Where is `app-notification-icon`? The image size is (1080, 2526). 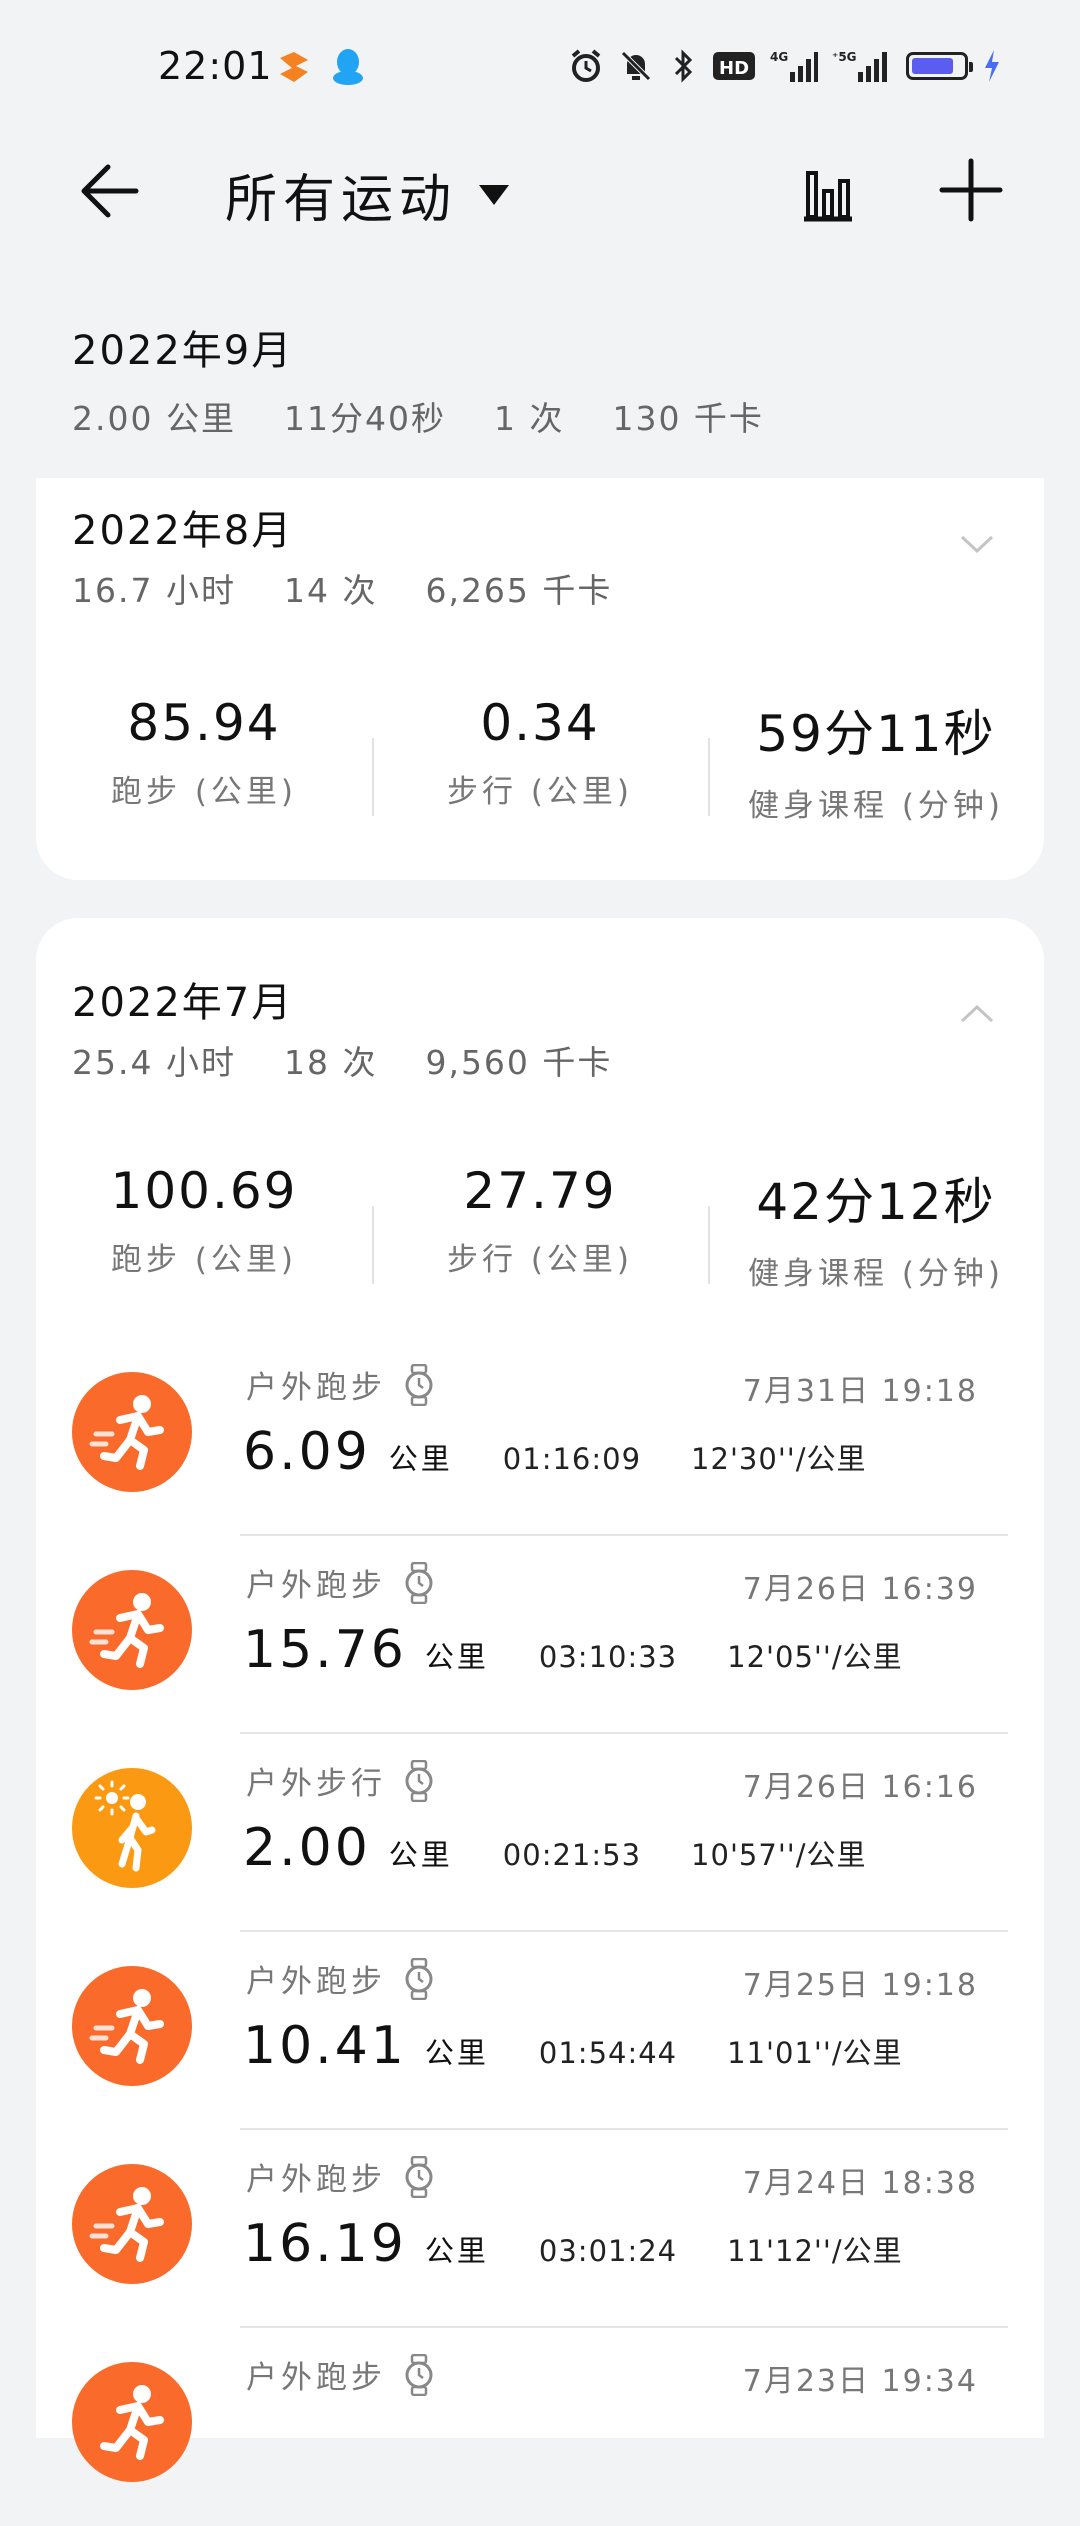
app-notification-icon is located at coordinates (294, 67).